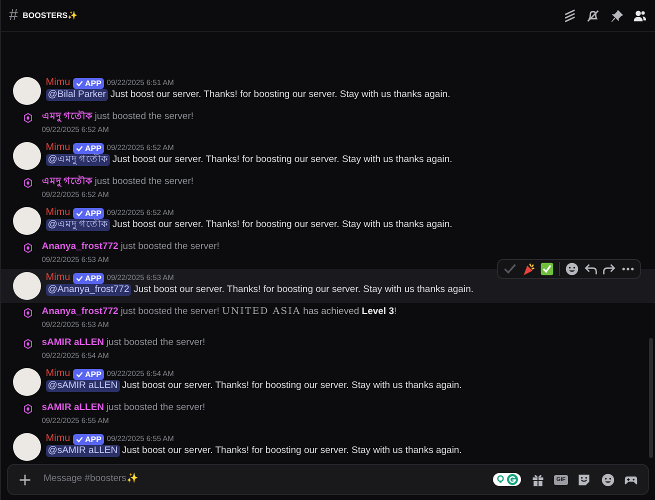  What do you see at coordinates (591, 269) in the screenshot?
I see `reply-icon` at bounding box center [591, 269].